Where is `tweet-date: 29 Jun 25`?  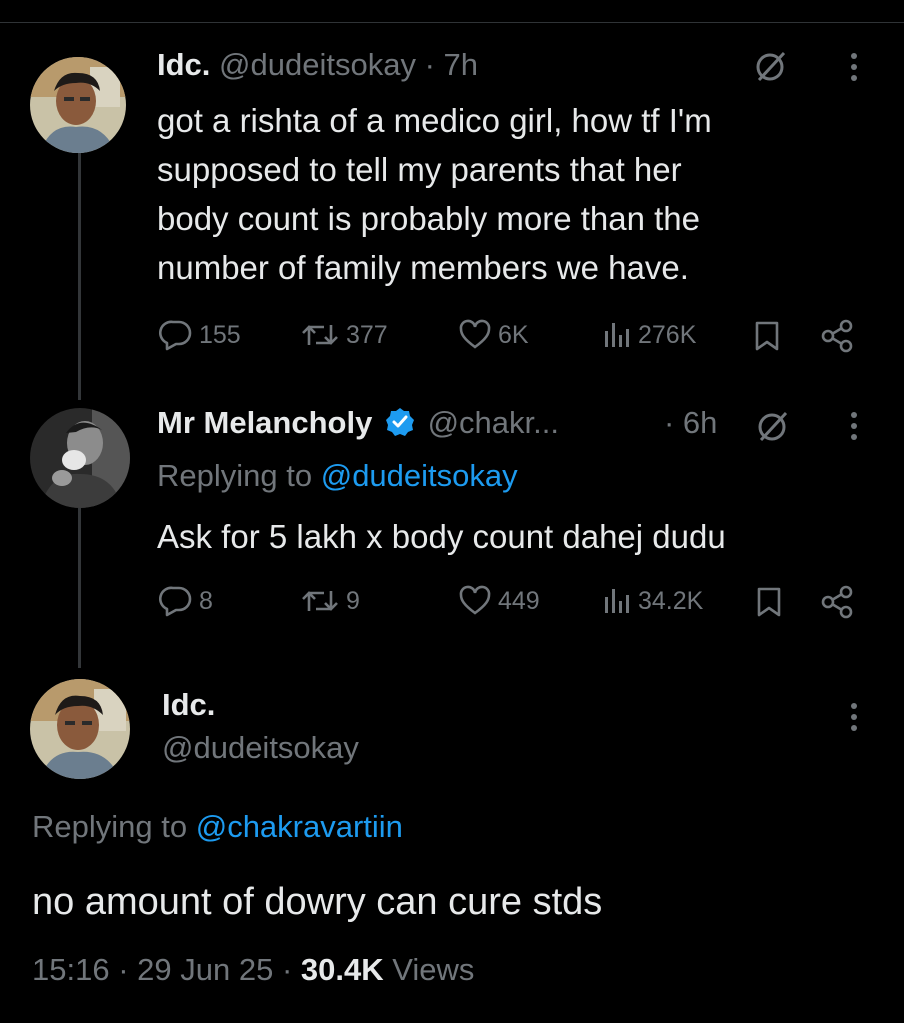
tweet-date: 29 Jun 25 is located at coordinates (205, 969).